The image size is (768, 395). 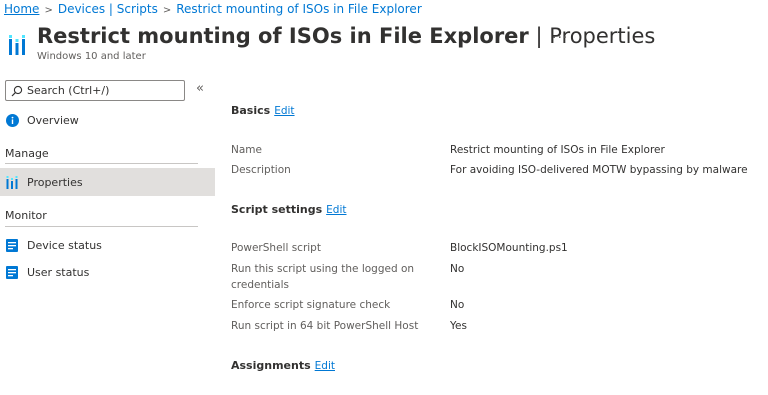 What do you see at coordinates (200, 88) in the screenshot?
I see `collapse-sidebar-button: «` at bounding box center [200, 88].